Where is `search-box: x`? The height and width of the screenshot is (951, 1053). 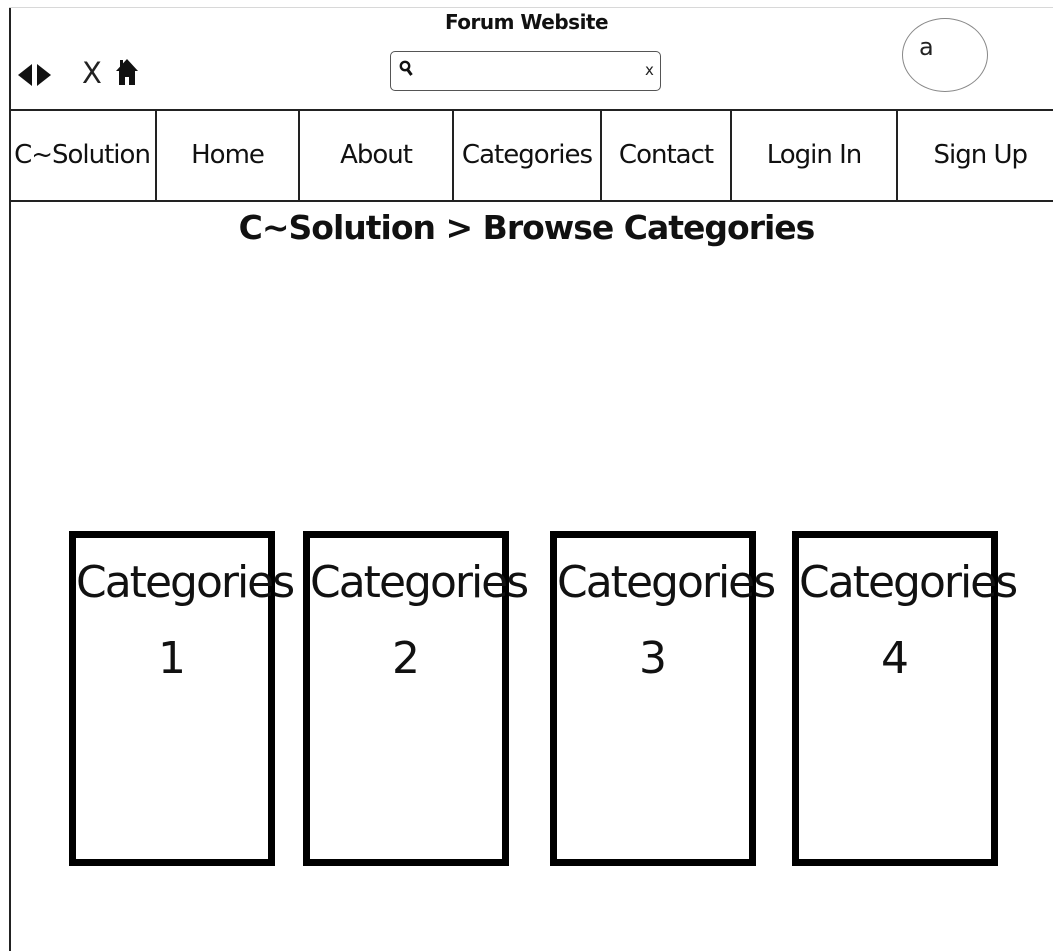
search-box: x is located at coordinates (525, 71).